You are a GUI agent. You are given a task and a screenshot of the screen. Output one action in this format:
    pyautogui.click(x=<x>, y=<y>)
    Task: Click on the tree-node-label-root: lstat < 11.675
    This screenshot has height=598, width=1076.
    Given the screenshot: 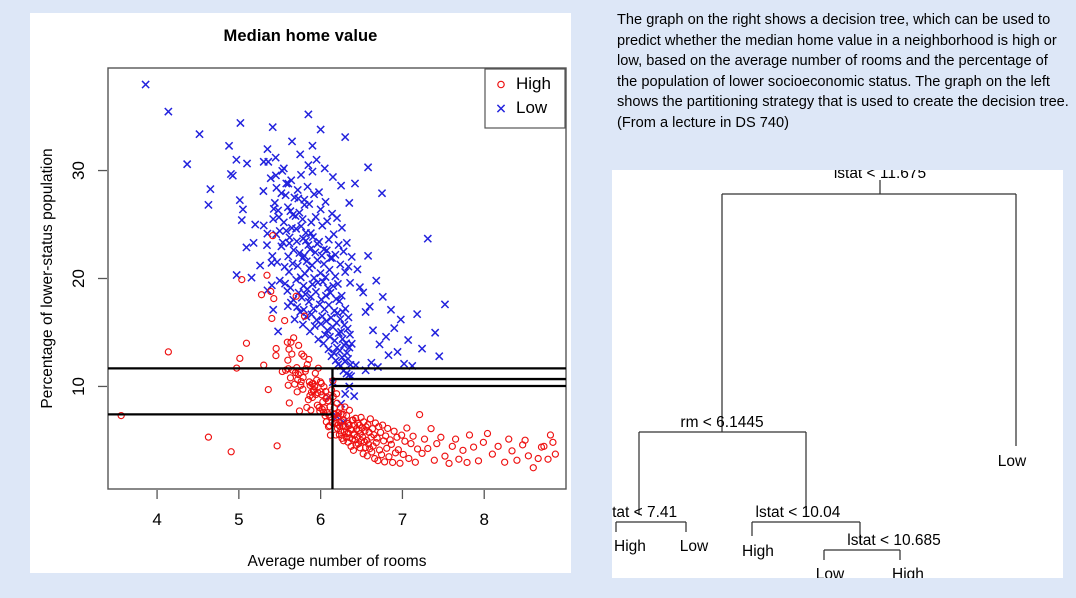 What is the action you would take?
    pyautogui.click(x=880, y=176)
    